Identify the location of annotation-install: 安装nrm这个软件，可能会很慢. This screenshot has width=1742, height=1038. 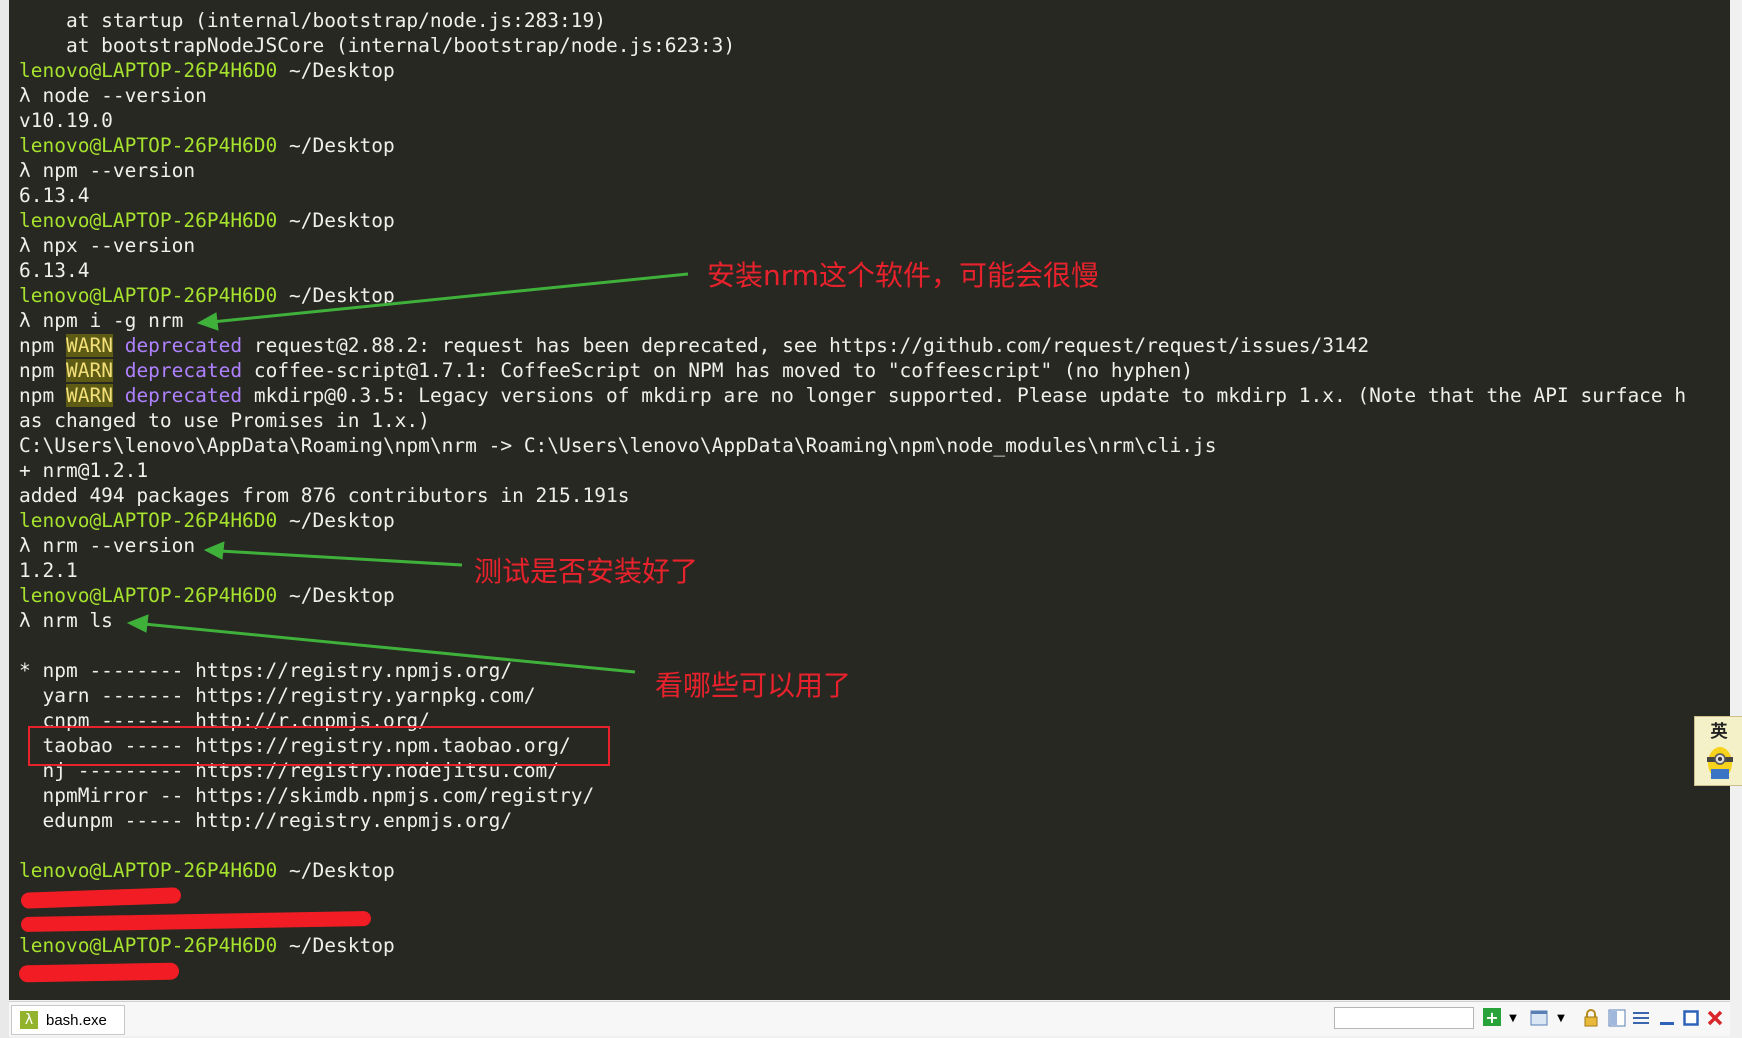
(903, 275).